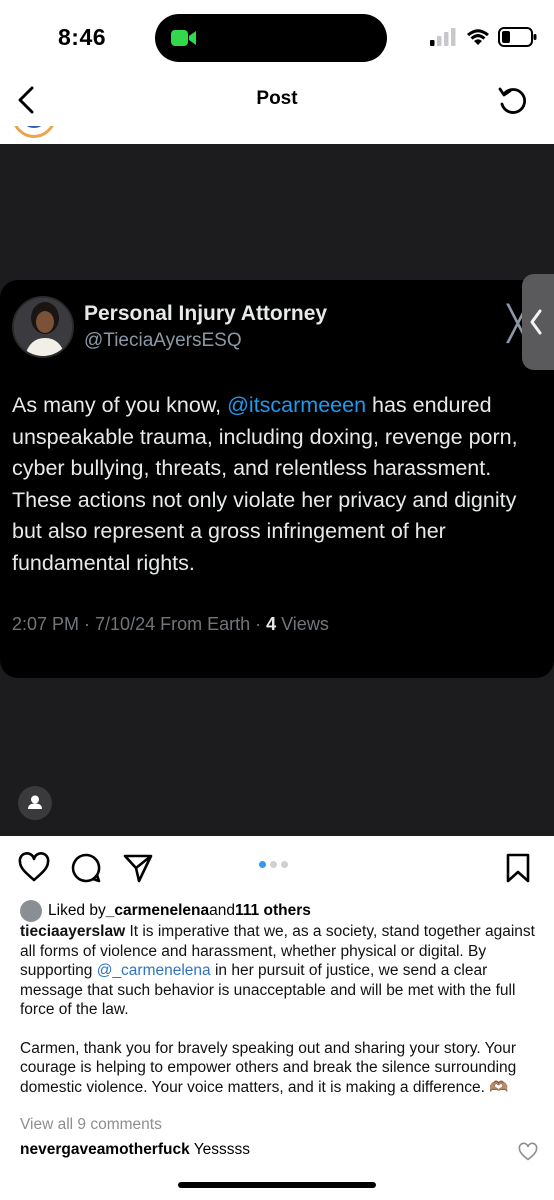  What do you see at coordinates (277, 98) in the screenshot?
I see `page-title: Post` at bounding box center [277, 98].